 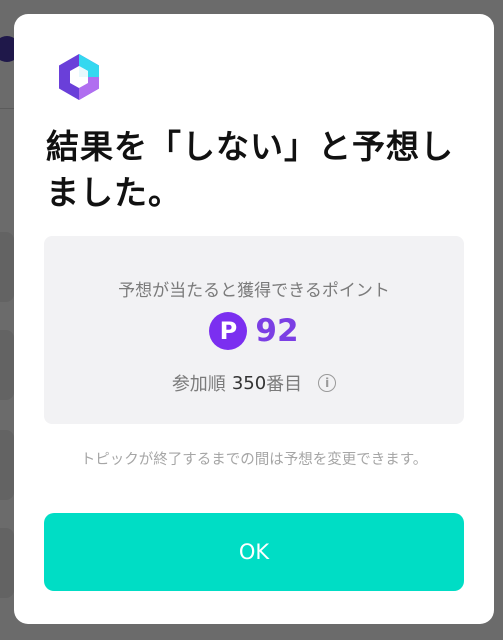 What do you see at coordinates (277, 331) in the screenshot?
I see `points-value: 92` at bounding box center [277, 331].